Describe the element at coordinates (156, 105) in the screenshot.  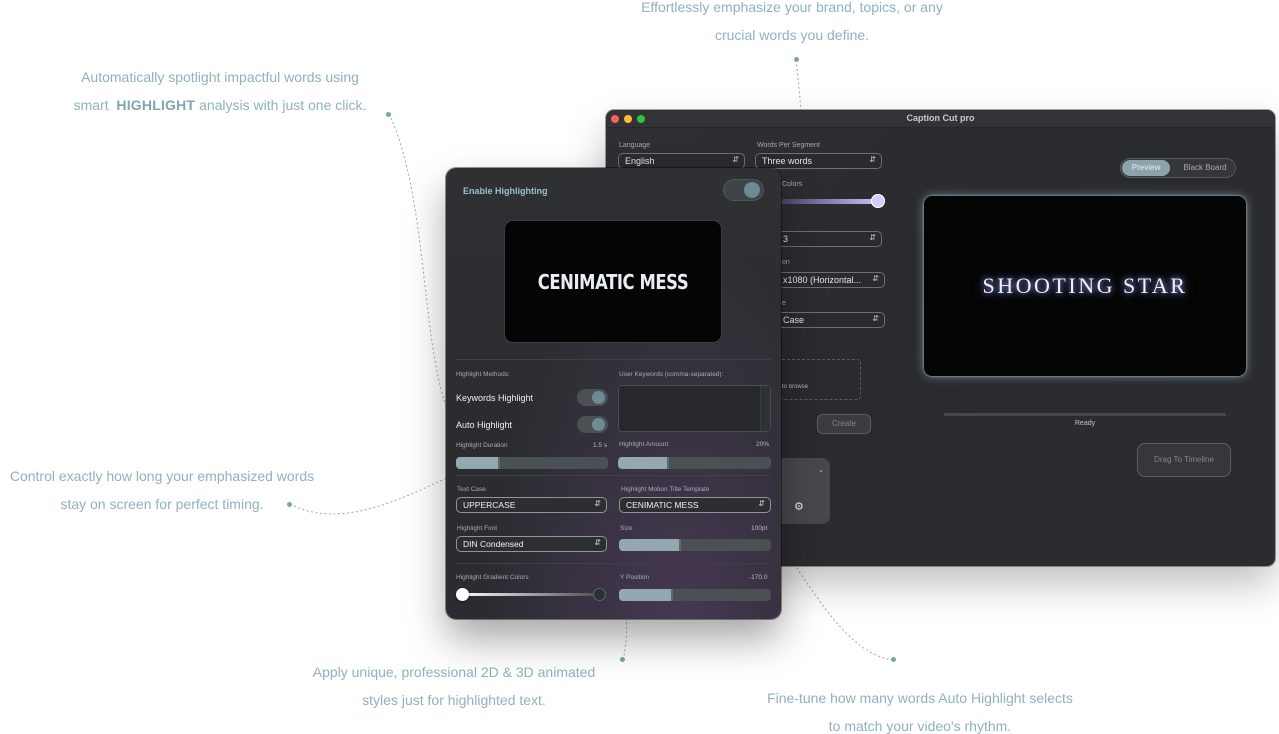
I see `highlight-word: HIGHLIGHT` at that location.